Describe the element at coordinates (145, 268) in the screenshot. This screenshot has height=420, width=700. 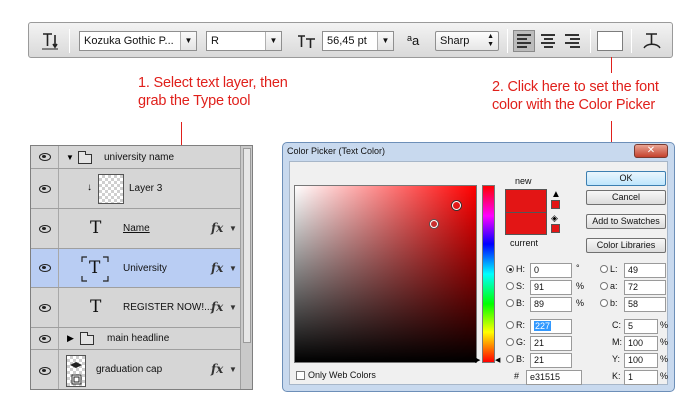
I see `layer-name: University` at that location.